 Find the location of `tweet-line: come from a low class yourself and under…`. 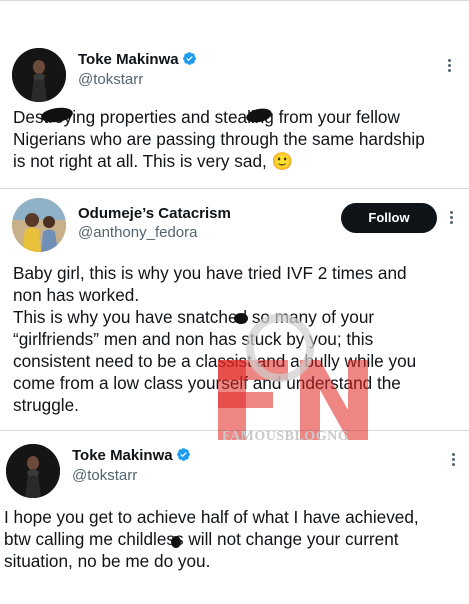

tweet-line: come from a low class yourself and under… is located at coordinates (207, 383).